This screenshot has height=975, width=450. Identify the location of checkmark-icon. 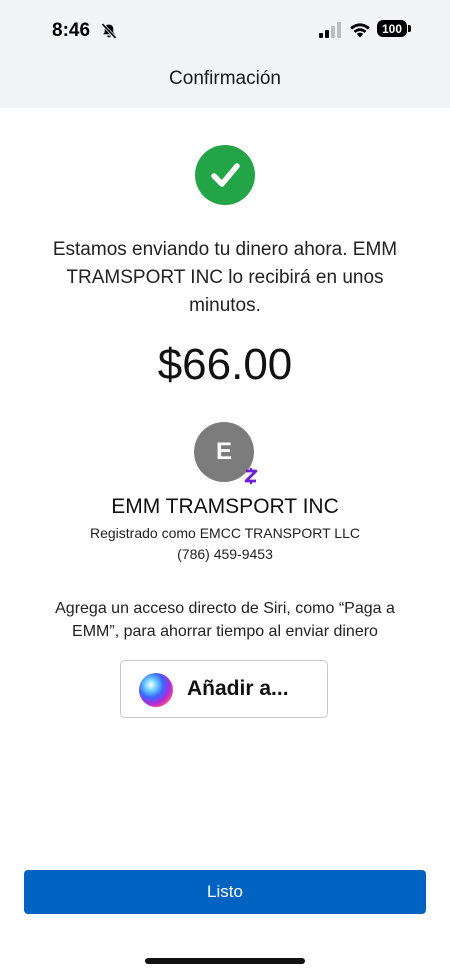
(225, 175).